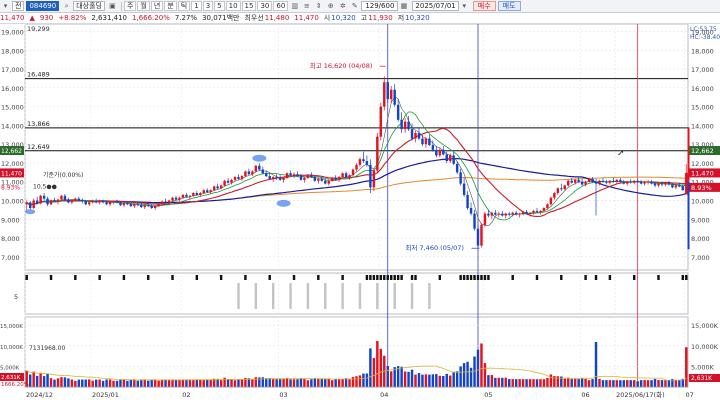 The image size is (720, 404). What do you see at coordinates (112, 6) in the screenshot?
I see `lock-icon: ▣` at bounding box center [112, 6].